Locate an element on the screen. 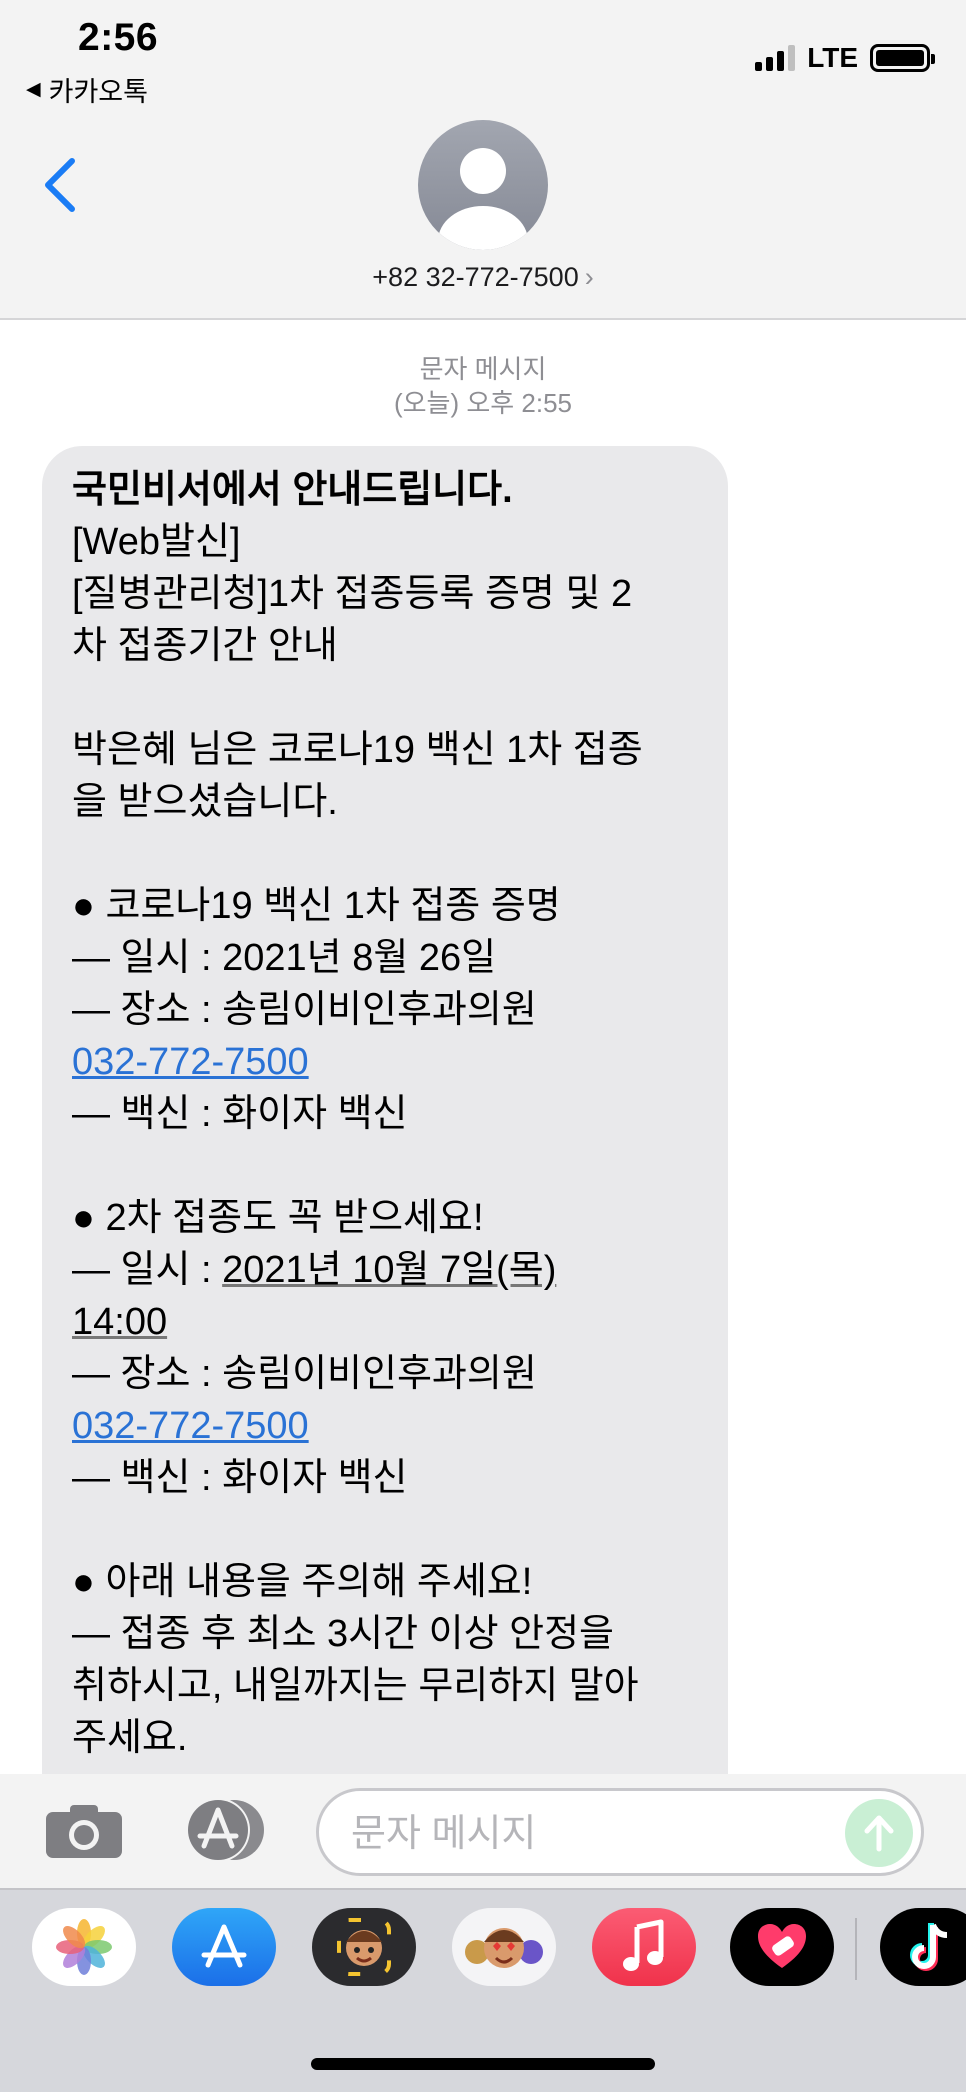 This screenshot has width=966, height=2092. contact-name-button: +82 32-772-7500 › is located at coordinates (483, 277).